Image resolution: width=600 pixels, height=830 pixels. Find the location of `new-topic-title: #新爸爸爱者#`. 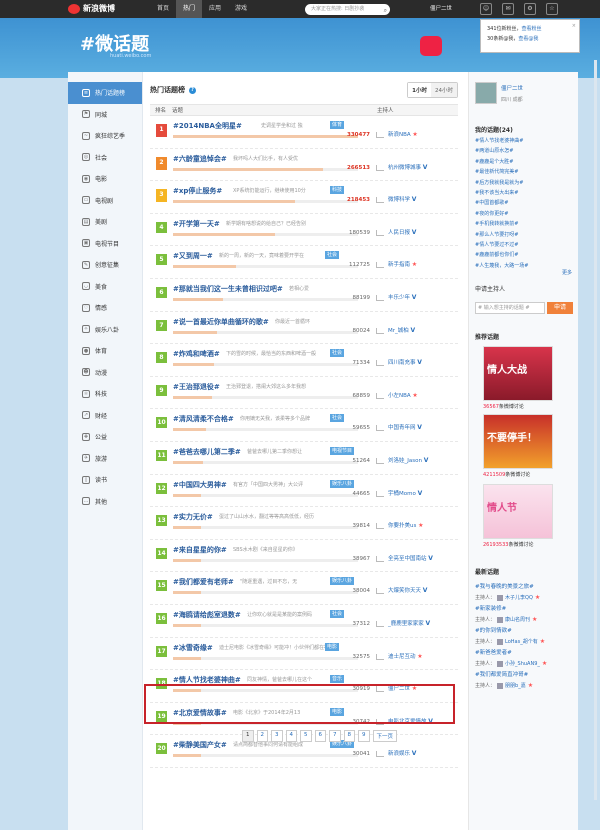

new-topic-title: #新爸爸爱者# is located at coordinates (525, 652).